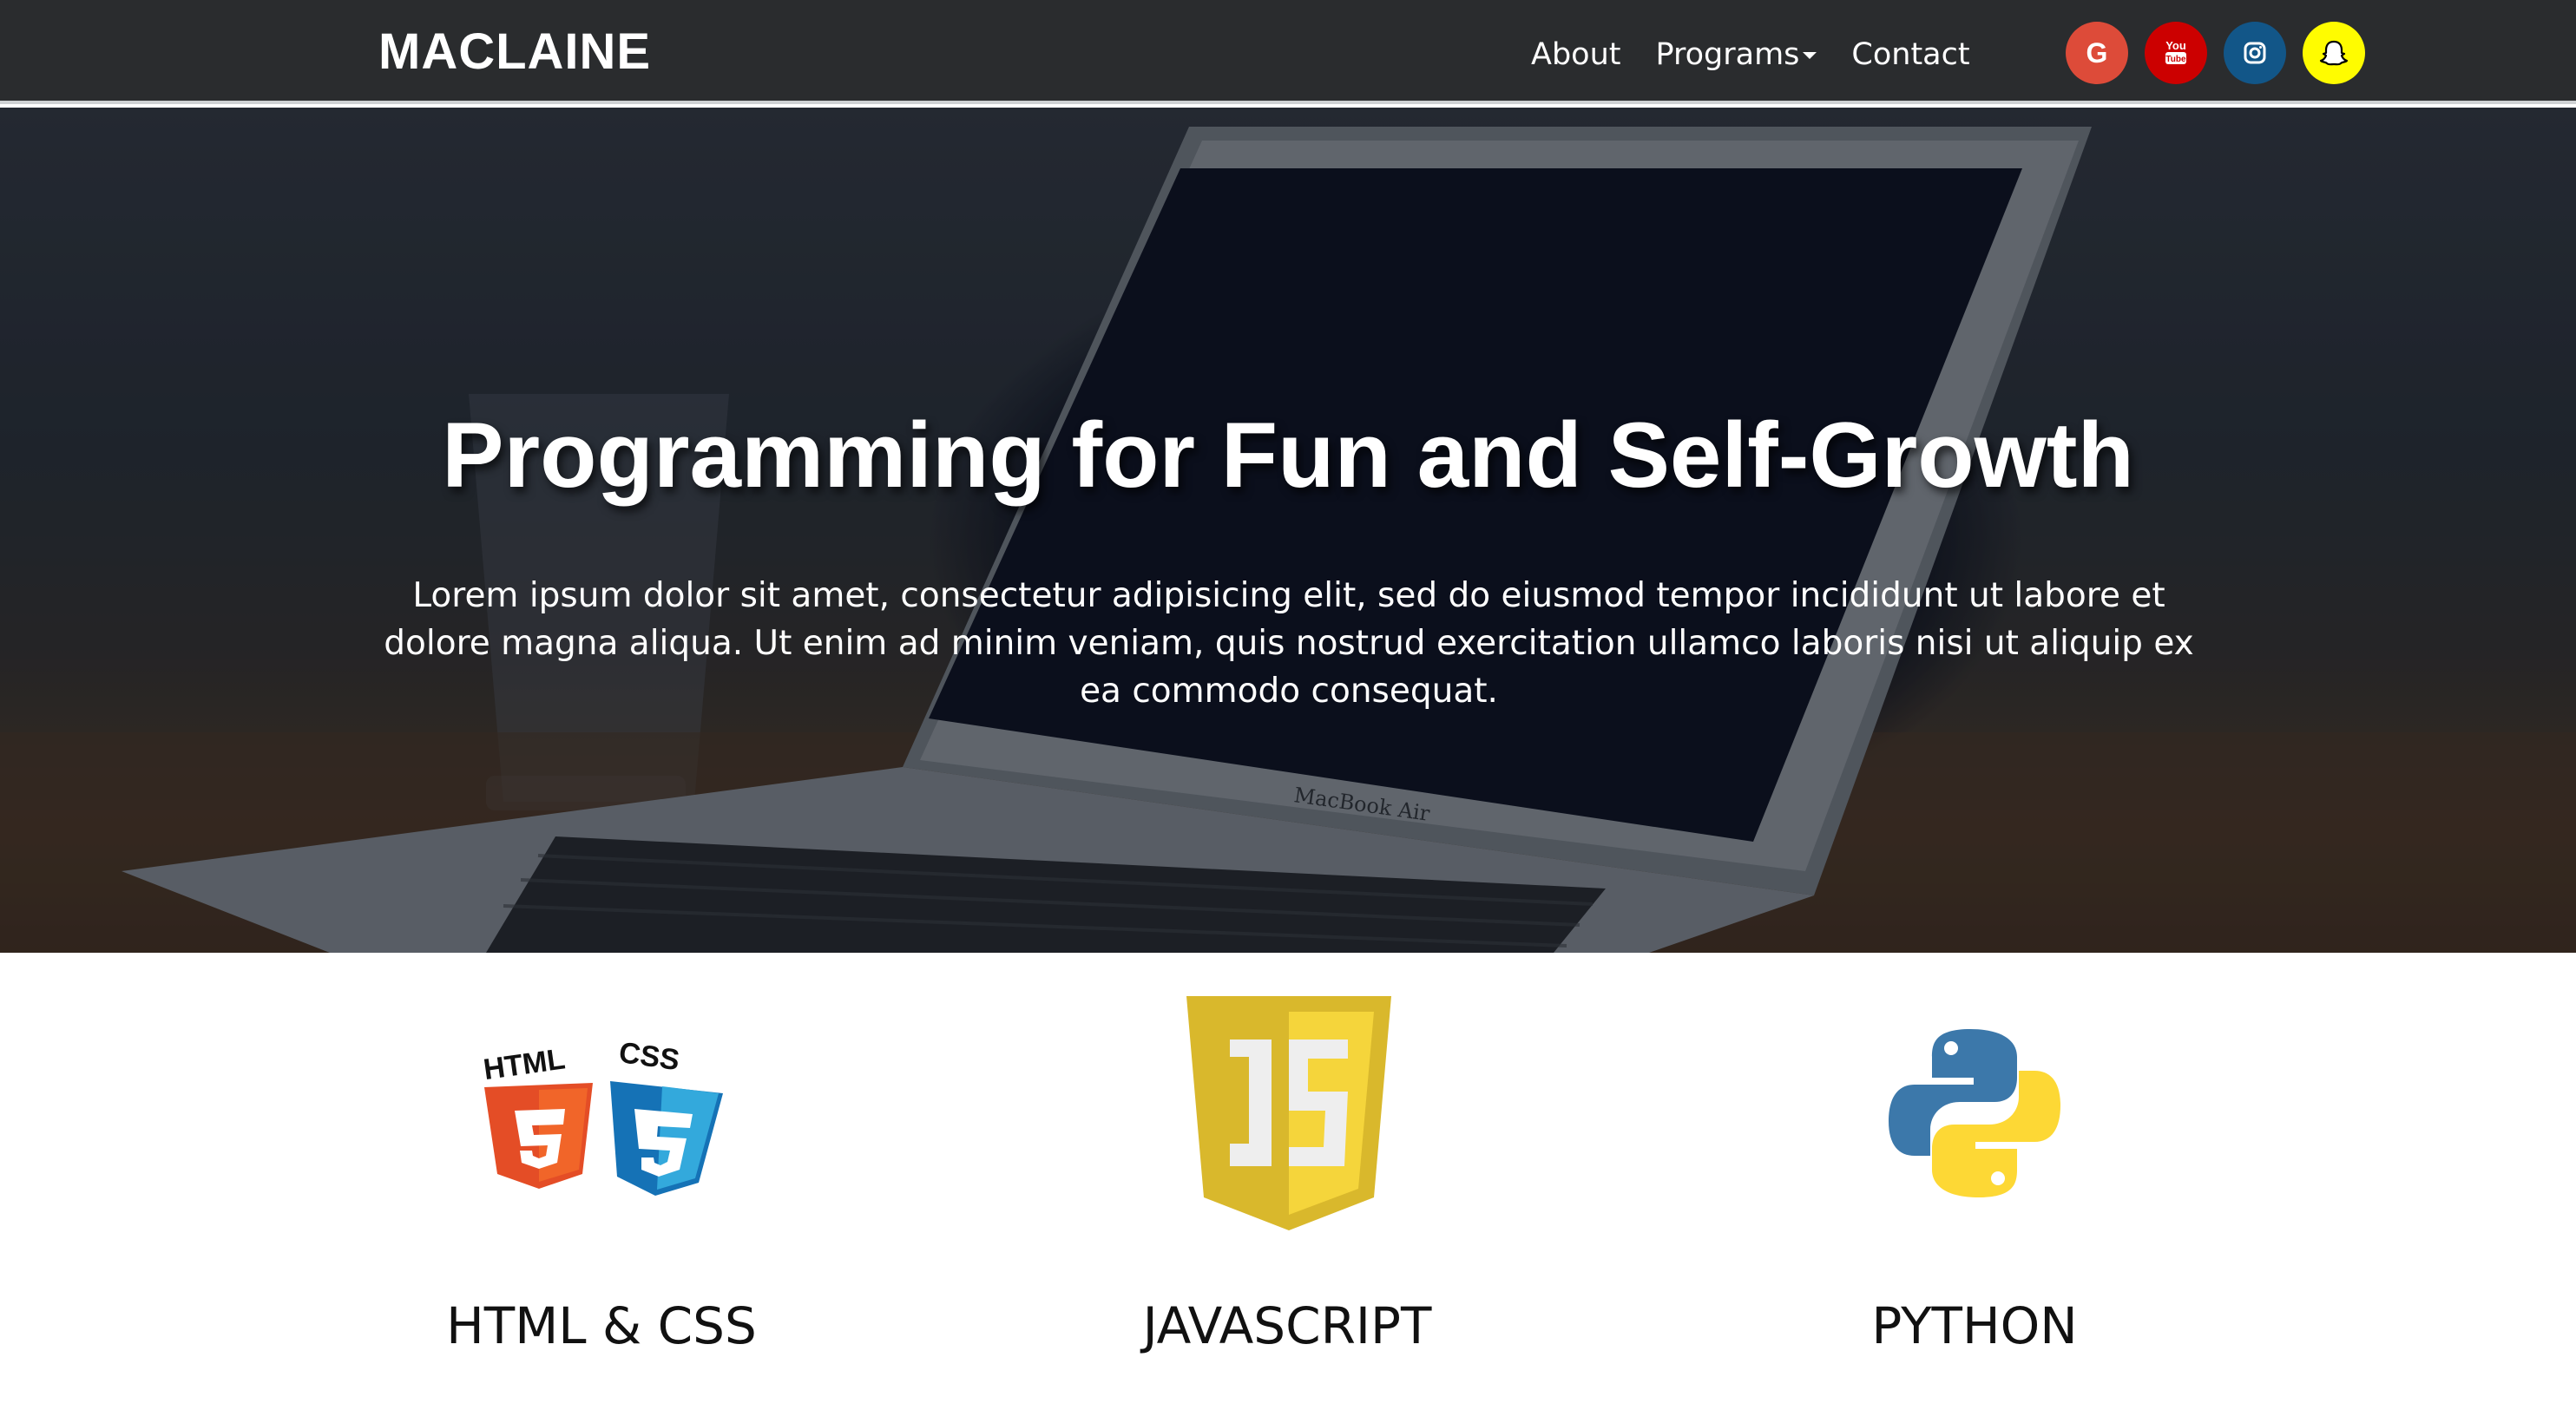 This screenshot has height=1410, width=2576. I want to click on svg-text: HTML, so click(525, 1064).